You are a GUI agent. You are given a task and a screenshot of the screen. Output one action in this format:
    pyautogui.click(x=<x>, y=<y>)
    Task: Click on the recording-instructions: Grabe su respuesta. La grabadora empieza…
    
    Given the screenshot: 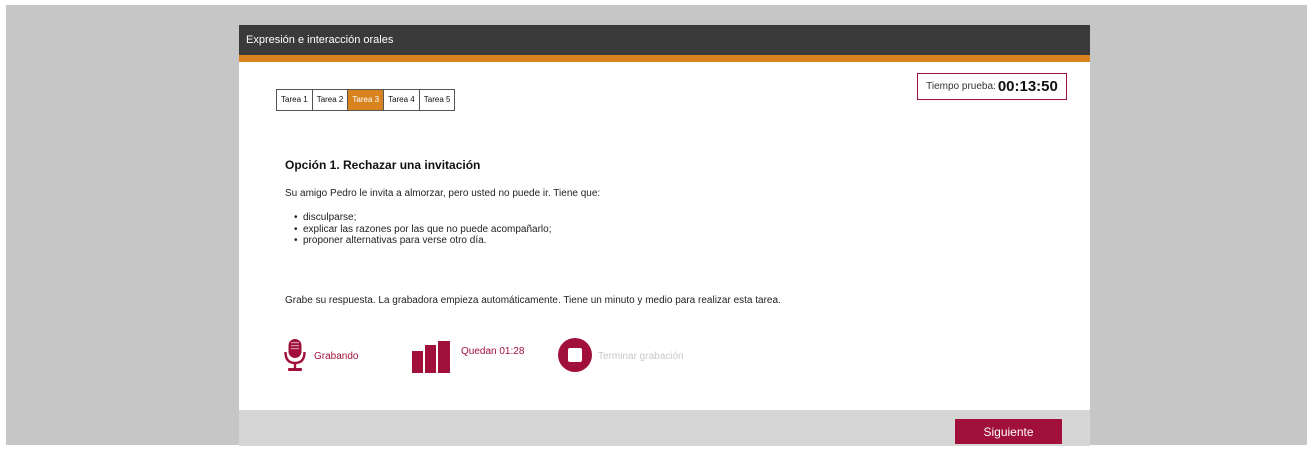 What is the action you would take?
    pyautogui.click(x=533, y=300)
    